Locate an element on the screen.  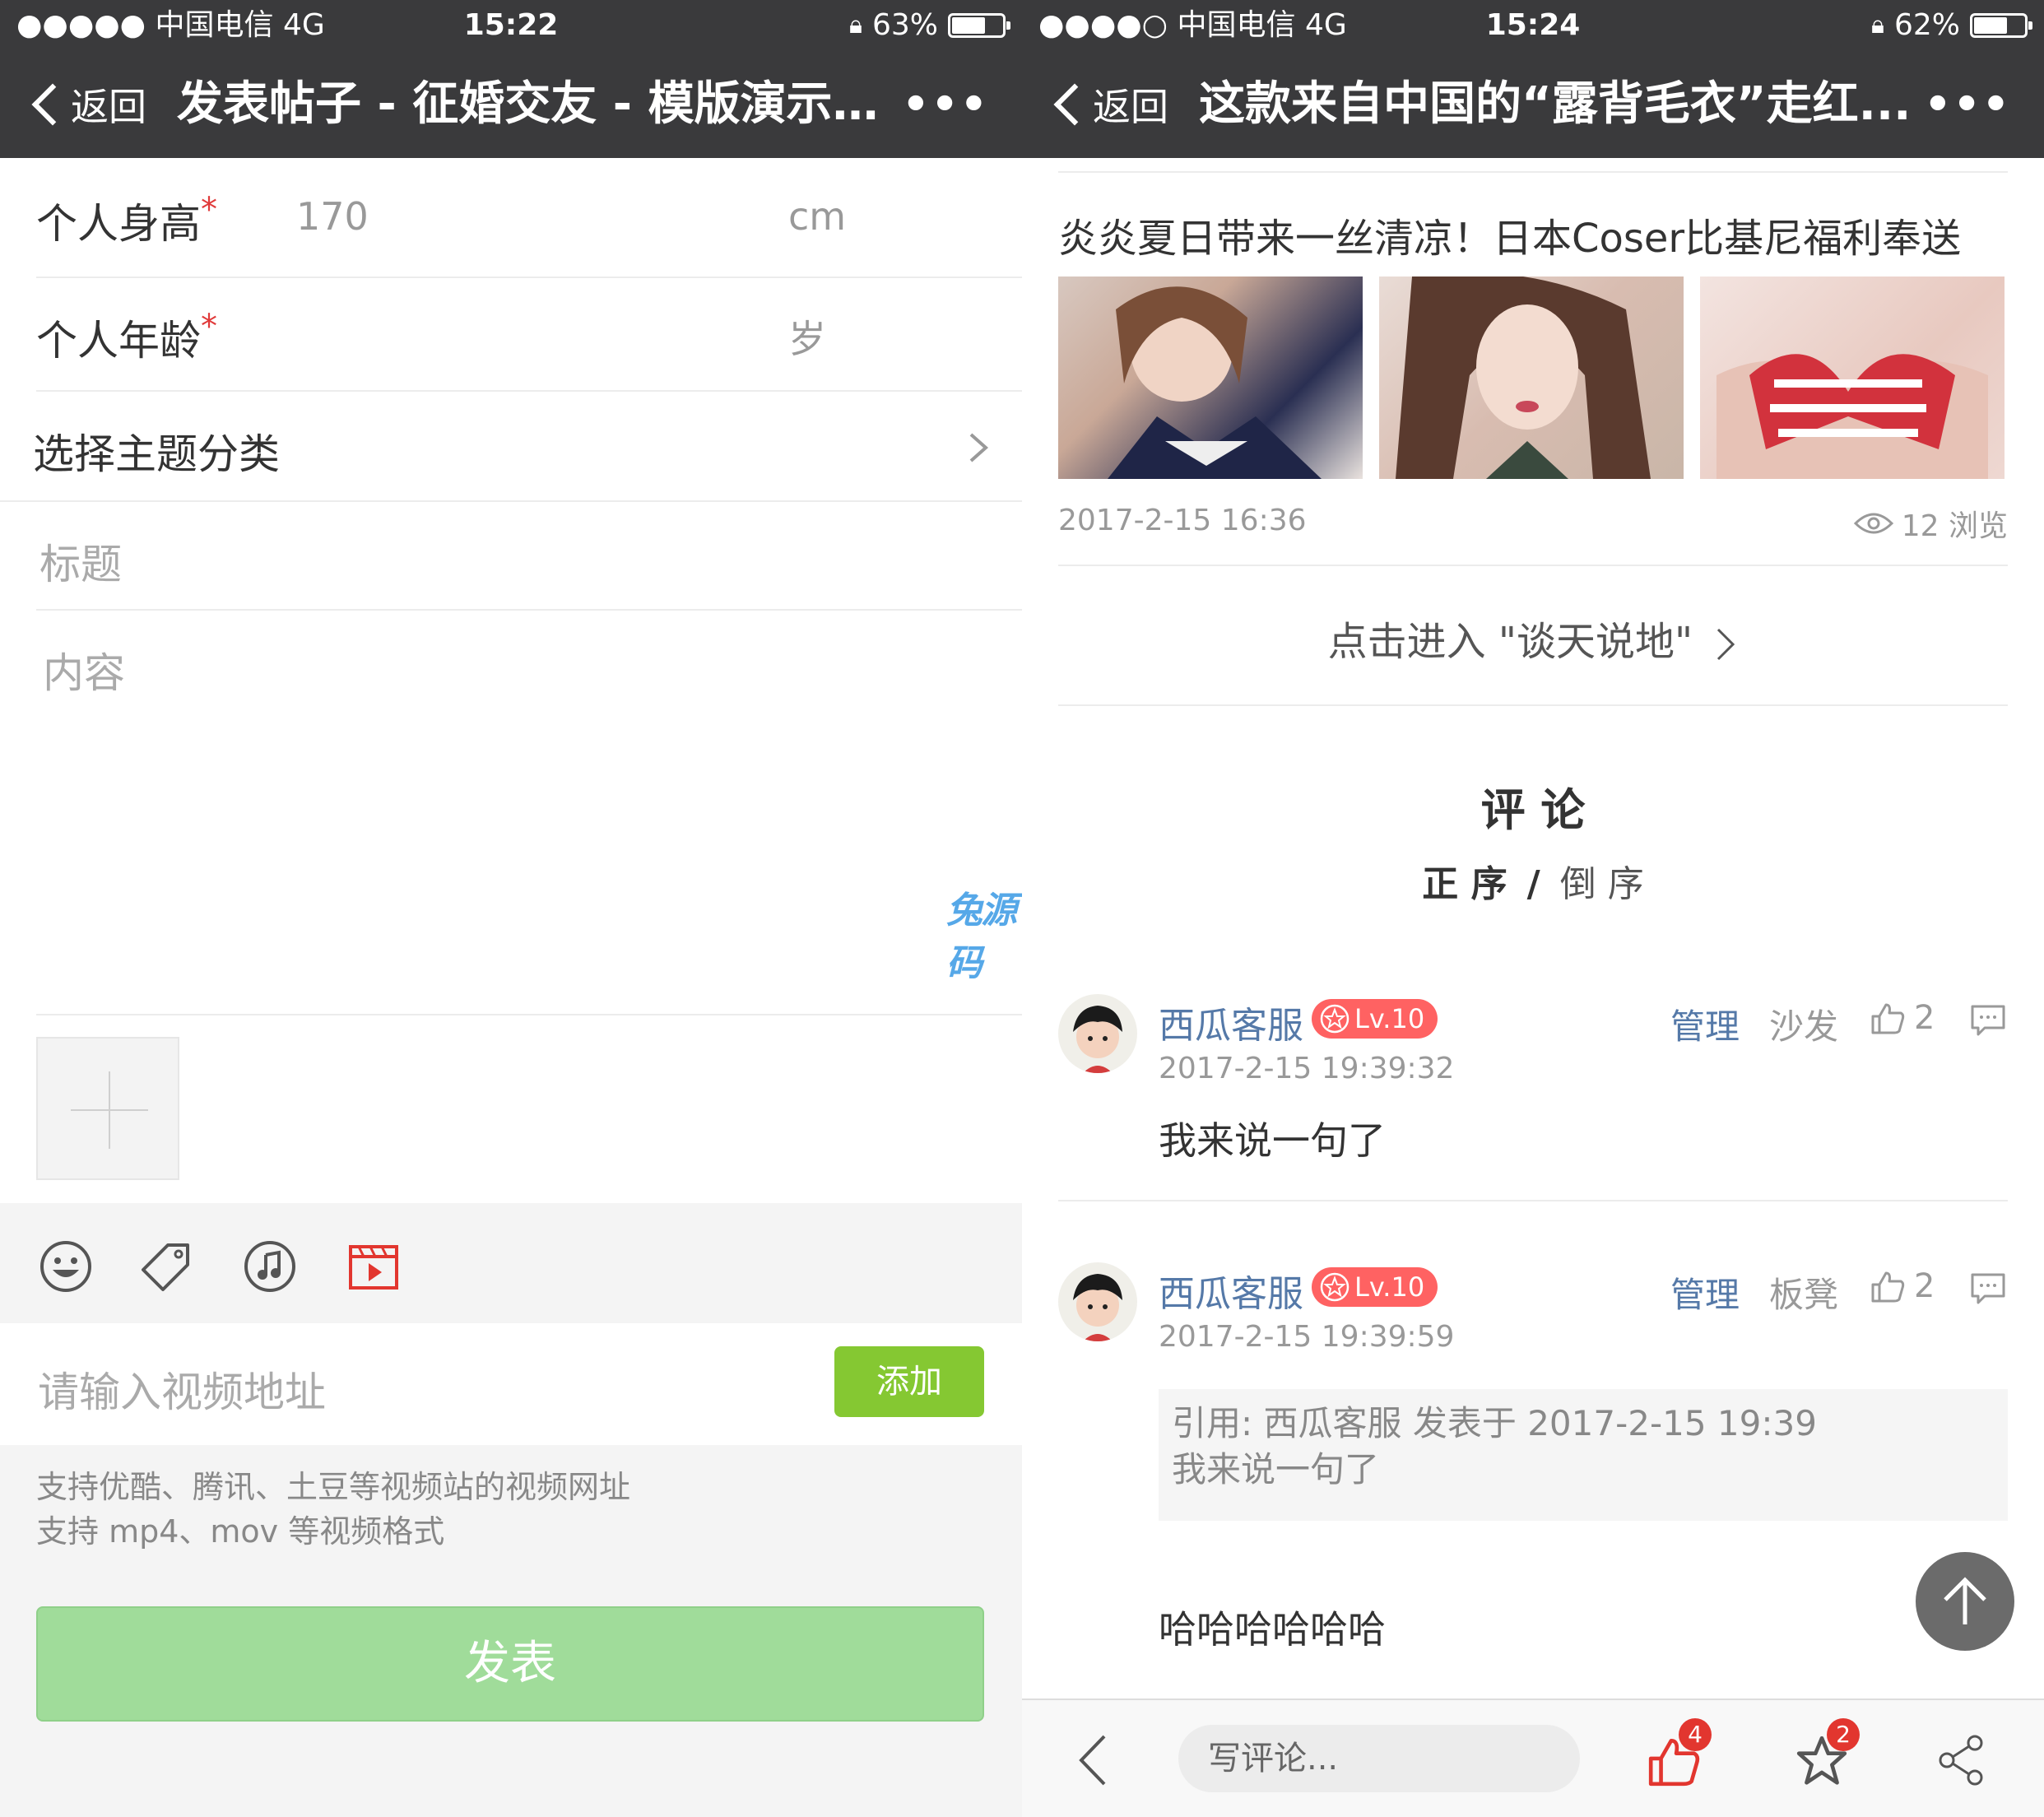
age-label: 个人年龄* is located at coordinates (127, 336).